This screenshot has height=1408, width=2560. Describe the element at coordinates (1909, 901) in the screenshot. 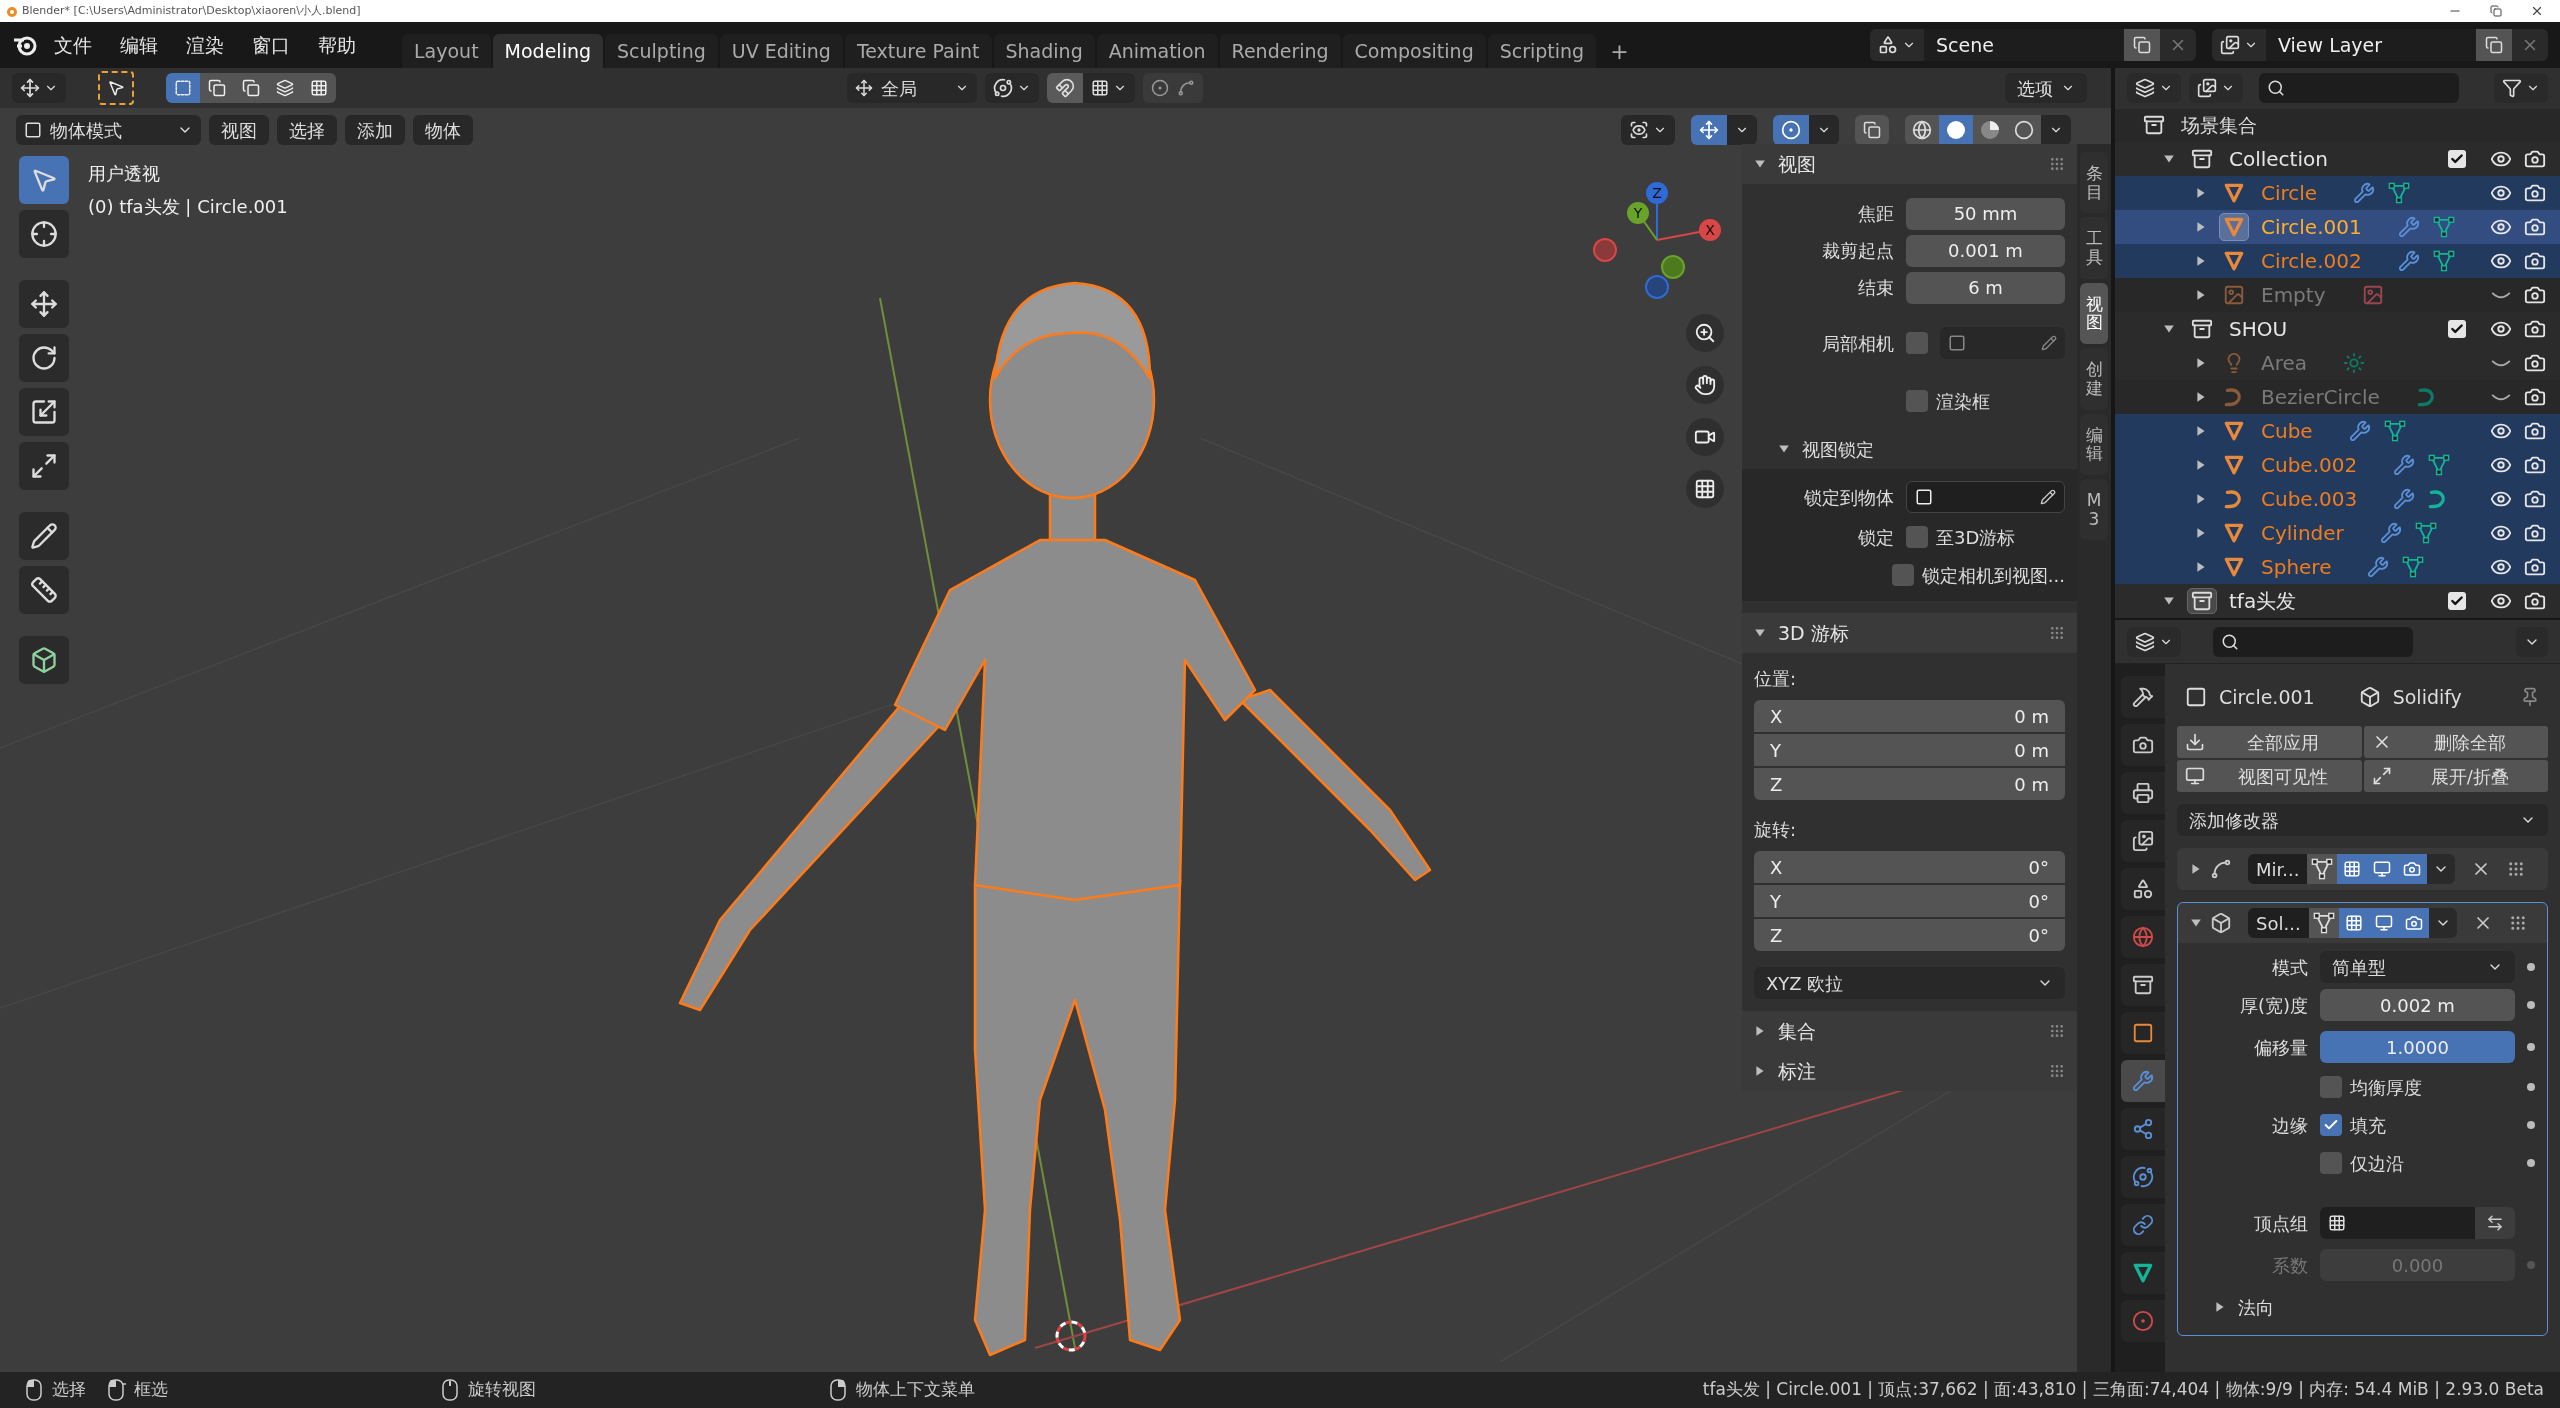

I see `number-field: Y 0°` at that location.